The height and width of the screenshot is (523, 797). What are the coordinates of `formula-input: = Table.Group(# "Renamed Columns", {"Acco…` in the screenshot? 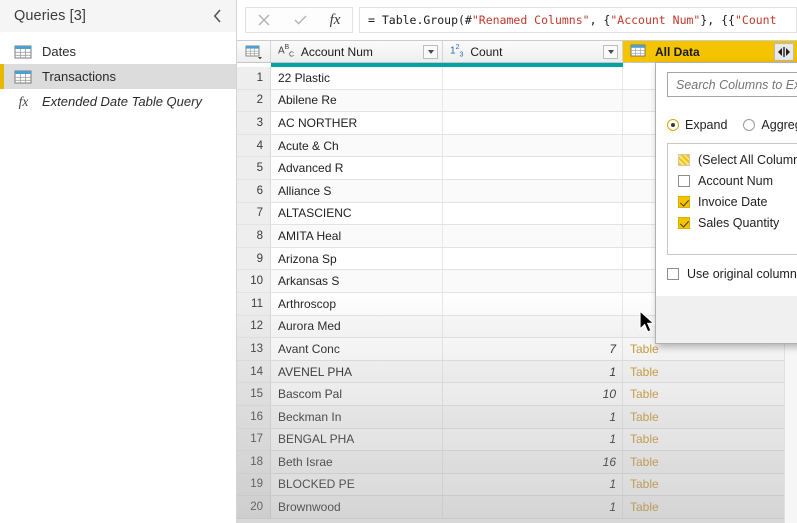 It's located at (578, 20).